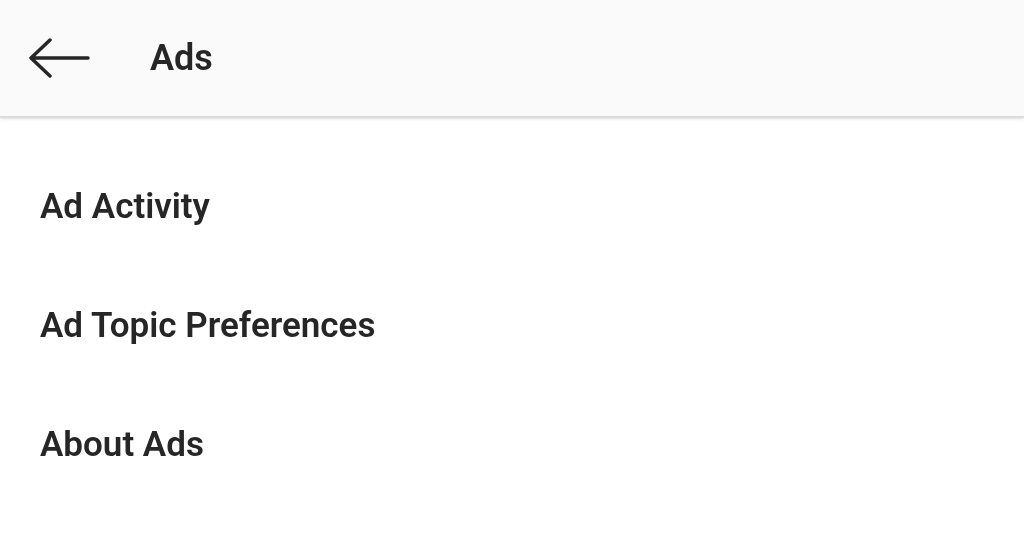  I want to click on menu-item: Ad Topic Preferences, so click(196, 326).